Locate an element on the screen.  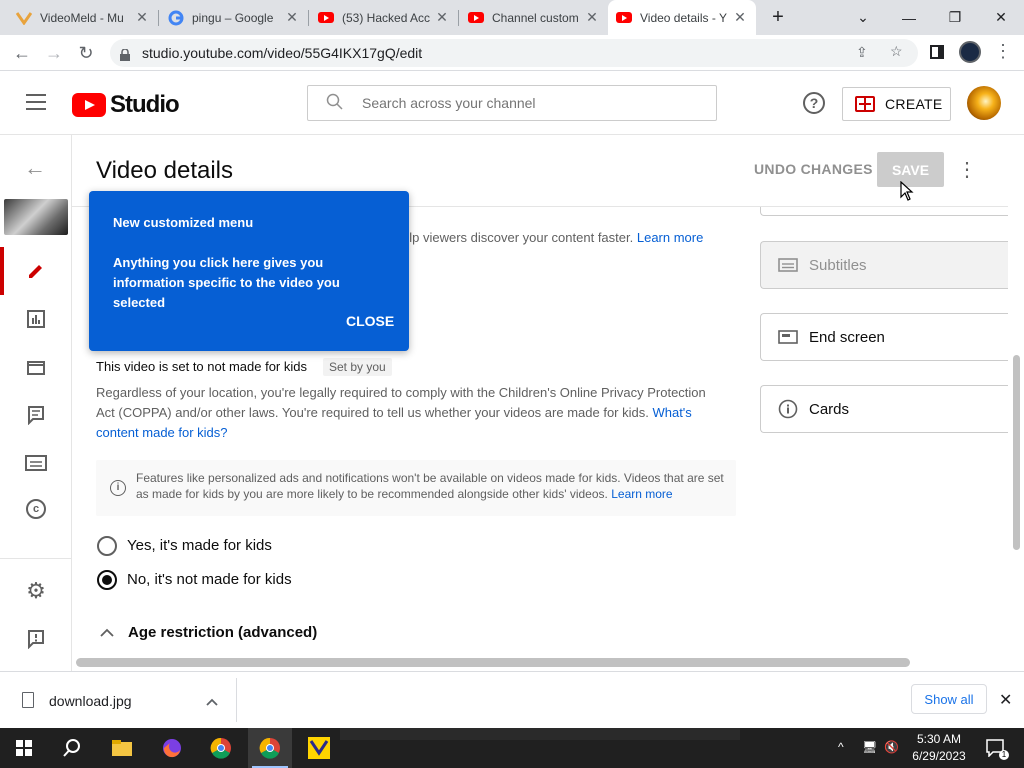
undo-changes-button: UNDO CHANGES is located at coordinates (813, 169).